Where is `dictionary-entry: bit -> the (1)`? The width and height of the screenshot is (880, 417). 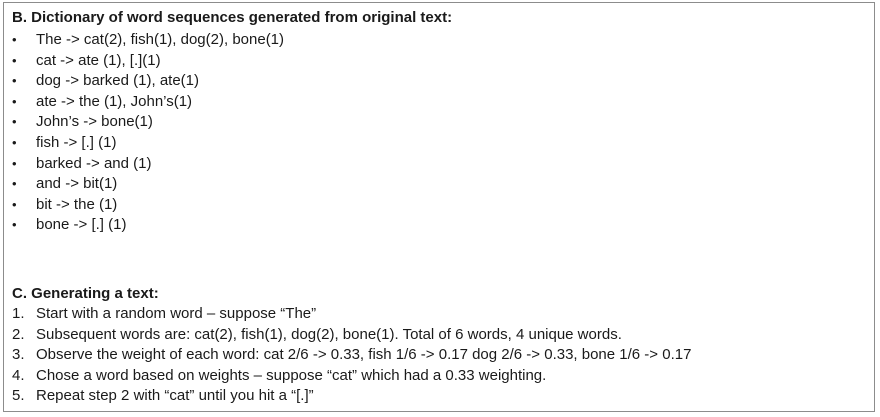
dictionary-entry: bit -> the (1) is located at coordinates (77, 204).